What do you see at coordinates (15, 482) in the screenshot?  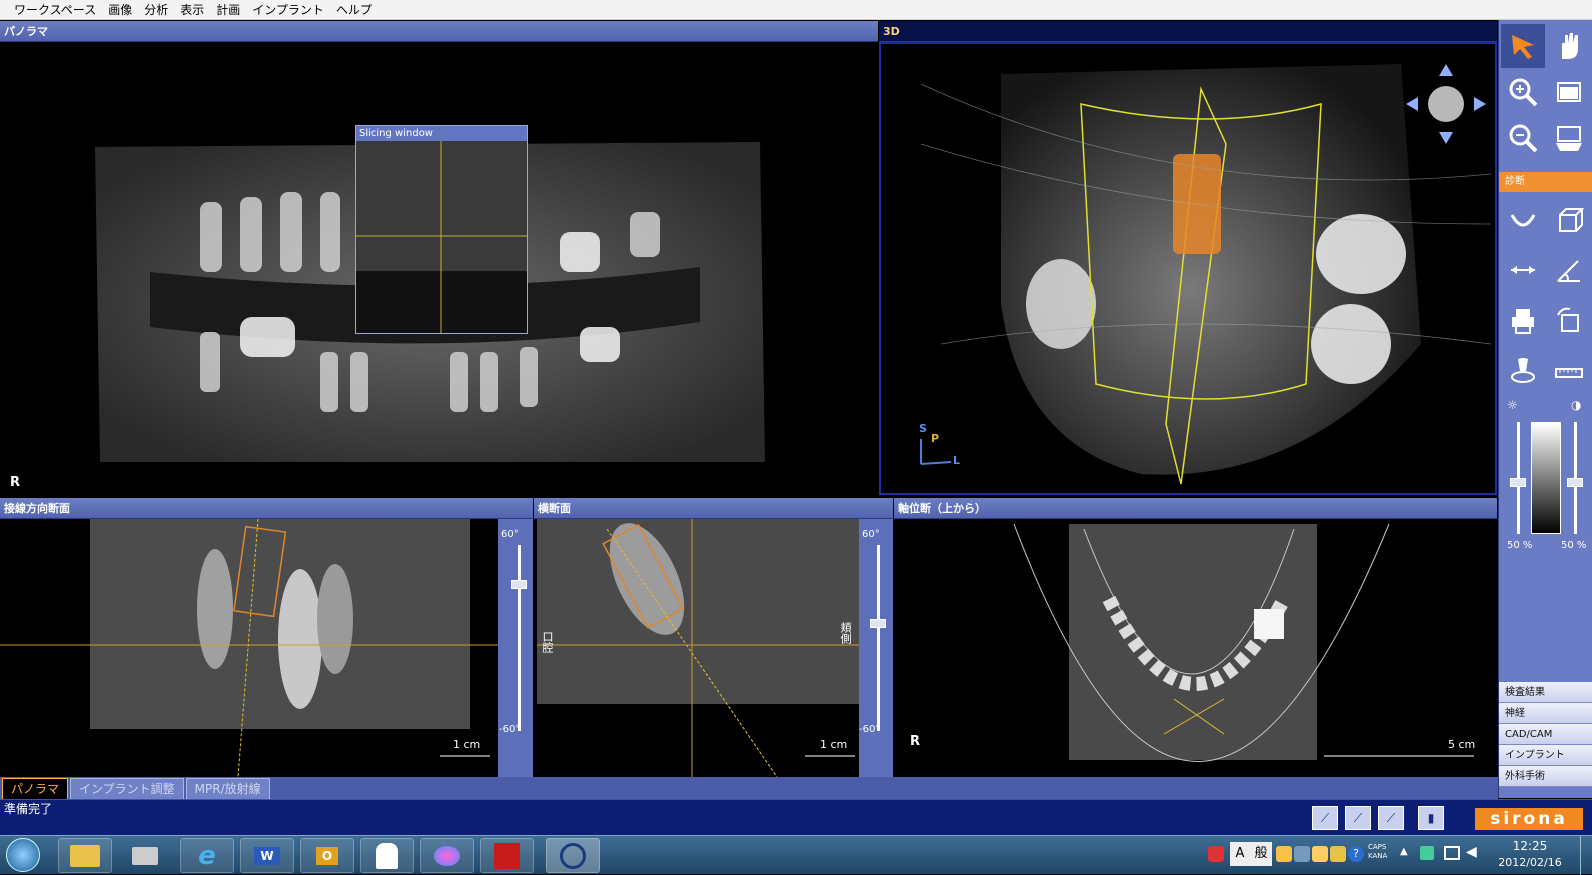 I see `orientation-label: R` at bounding box center [15, 482].